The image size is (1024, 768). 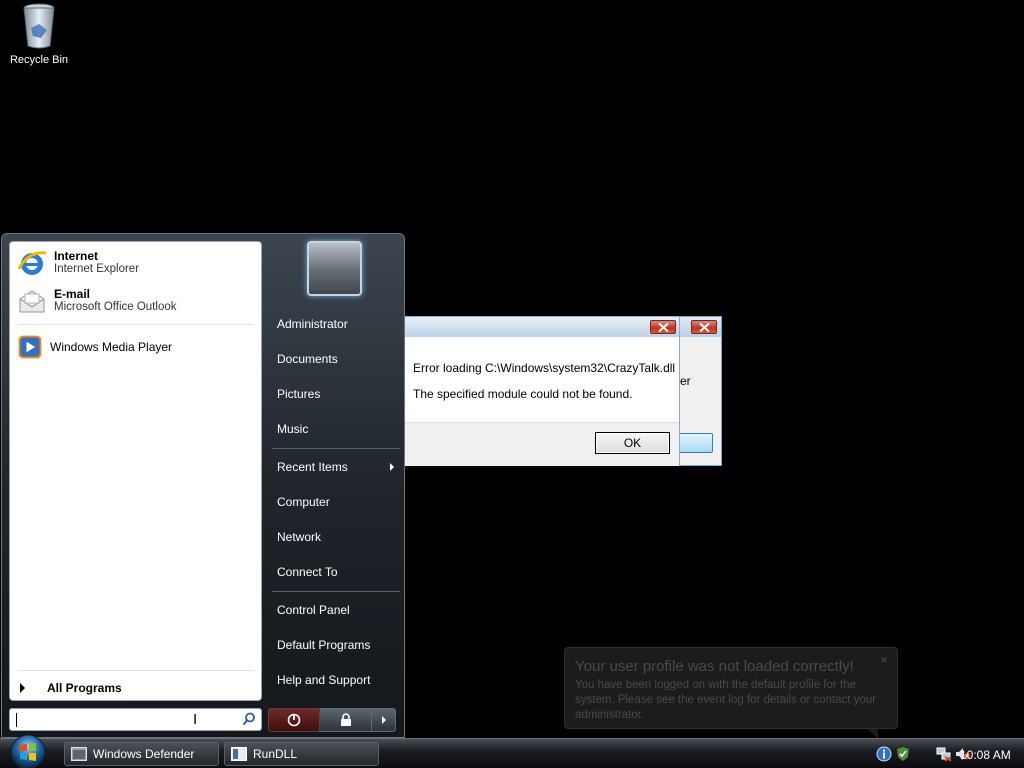 I want to click on start-item-music: Music, so click(x=336, y=429).